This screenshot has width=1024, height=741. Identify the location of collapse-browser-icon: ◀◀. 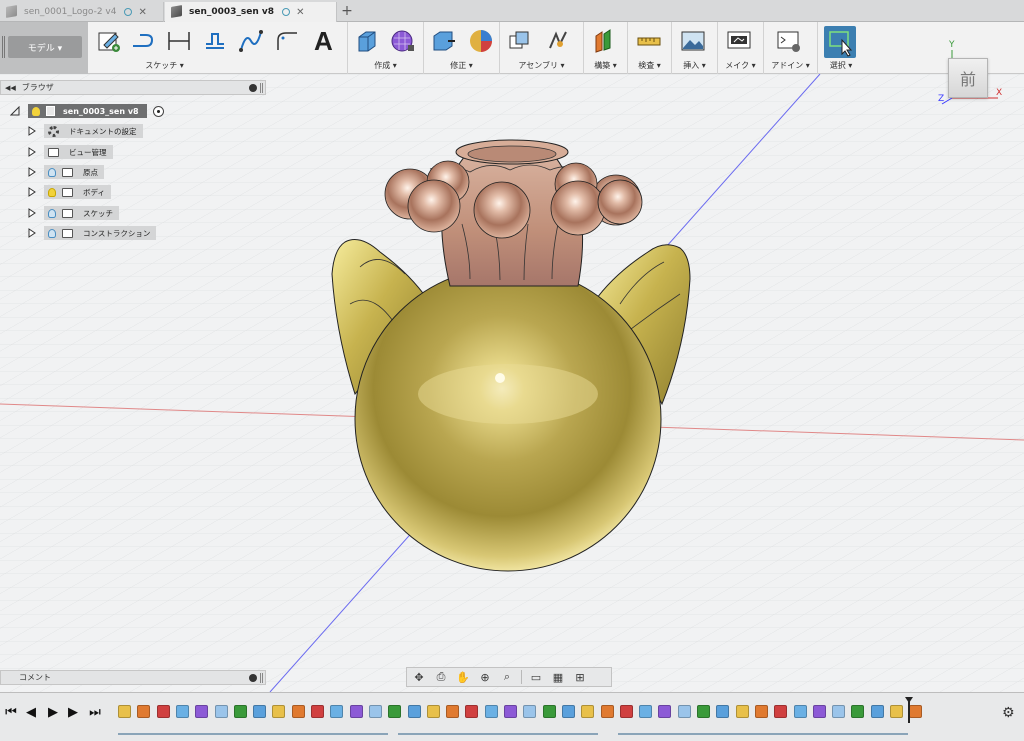
(10, 88).